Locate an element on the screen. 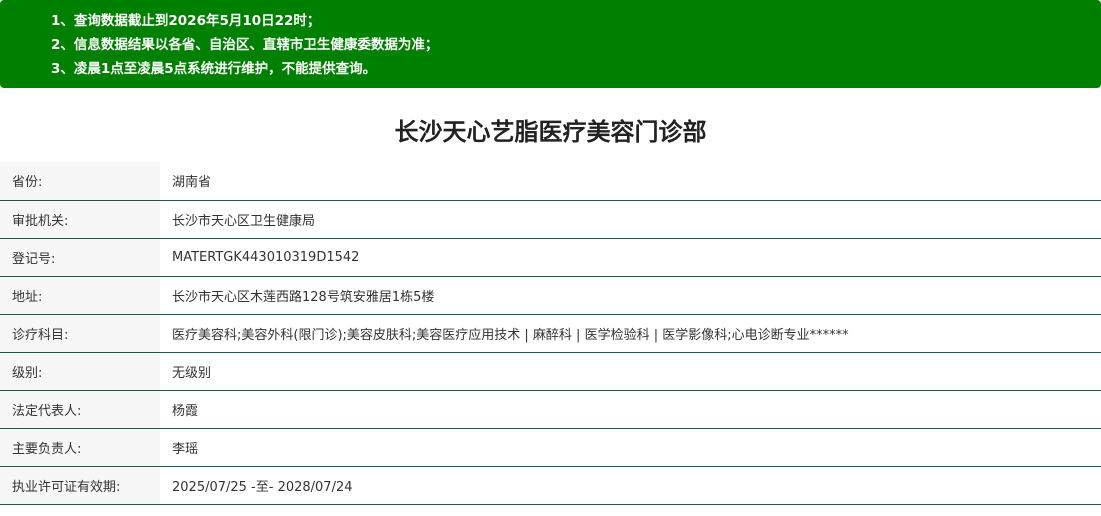  row-label: 登记号: is located at coordinates (80, 257).